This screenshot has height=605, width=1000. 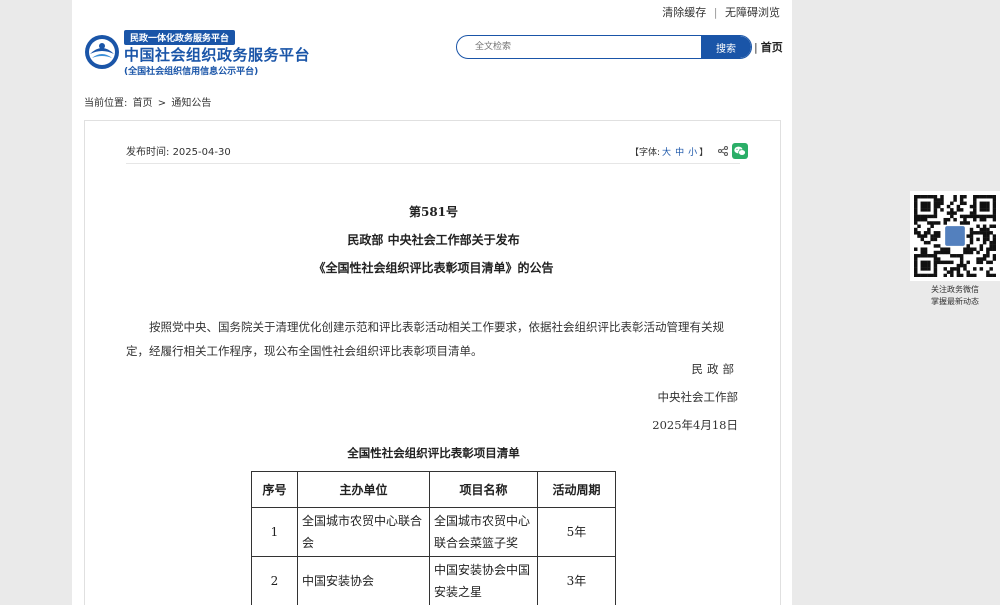 I want to click on table-header-row: 序号 主办单位 项目名称 活动周期, so click(x=433, y=489).